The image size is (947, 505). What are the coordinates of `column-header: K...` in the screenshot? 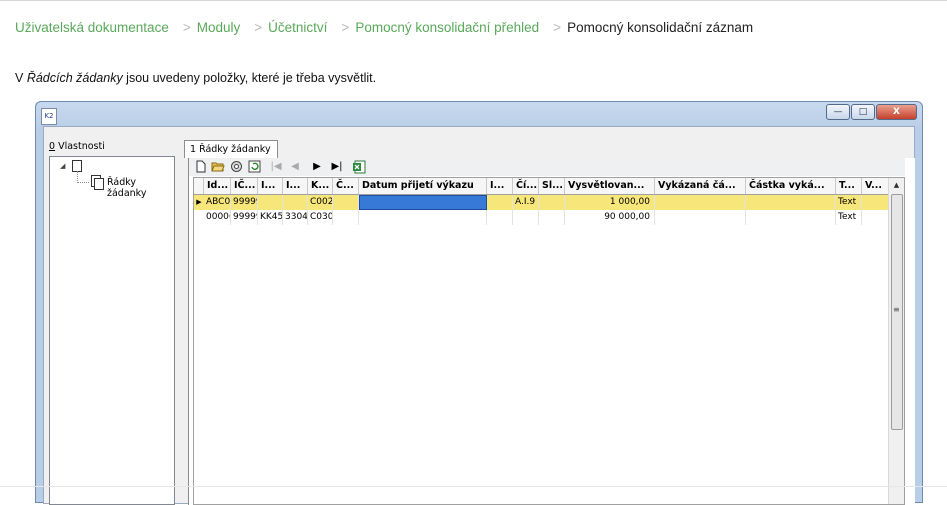 It's located at (320, 186).